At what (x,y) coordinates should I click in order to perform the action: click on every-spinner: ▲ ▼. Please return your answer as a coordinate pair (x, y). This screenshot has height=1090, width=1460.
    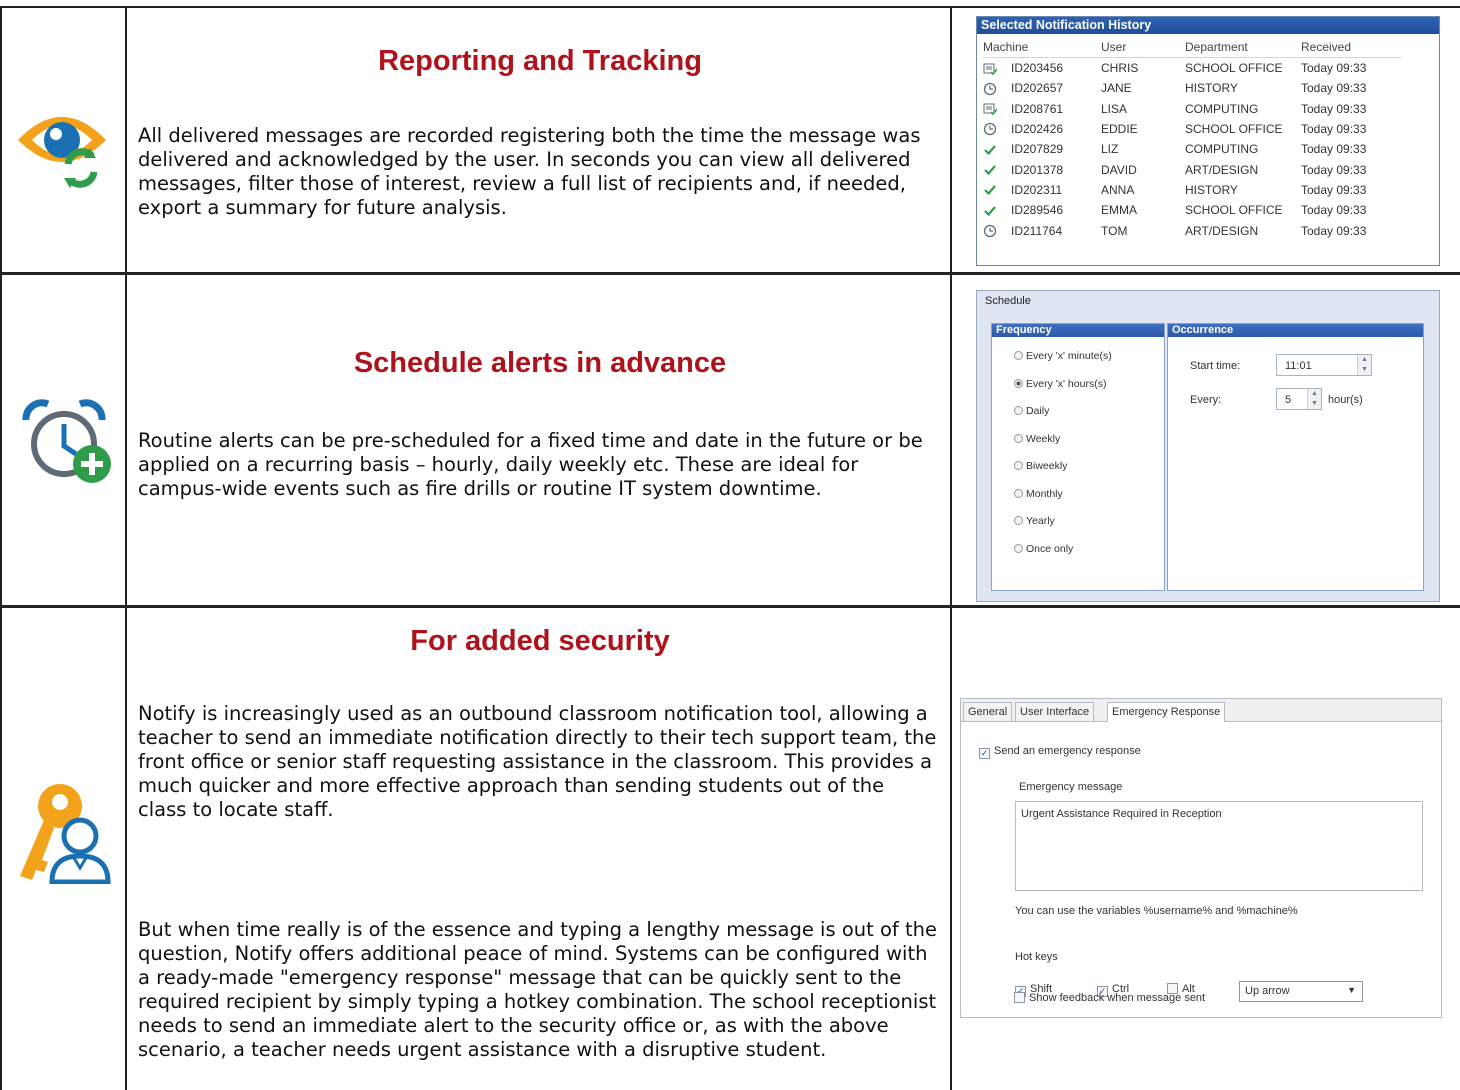
    Looking at the image, I should click on (1314, 399).